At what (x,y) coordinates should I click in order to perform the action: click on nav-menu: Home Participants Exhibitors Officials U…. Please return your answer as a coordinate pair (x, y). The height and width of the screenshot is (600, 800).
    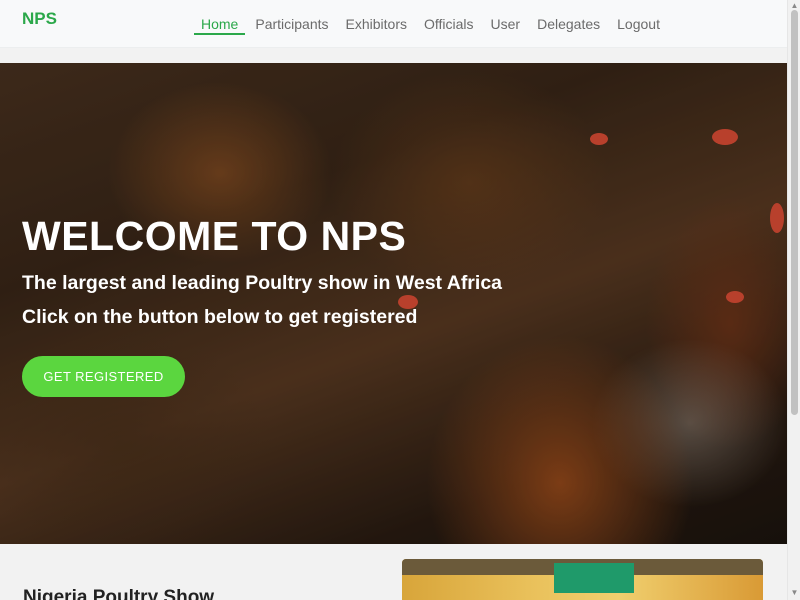
    Looking at the image, I should click on (431, 24).